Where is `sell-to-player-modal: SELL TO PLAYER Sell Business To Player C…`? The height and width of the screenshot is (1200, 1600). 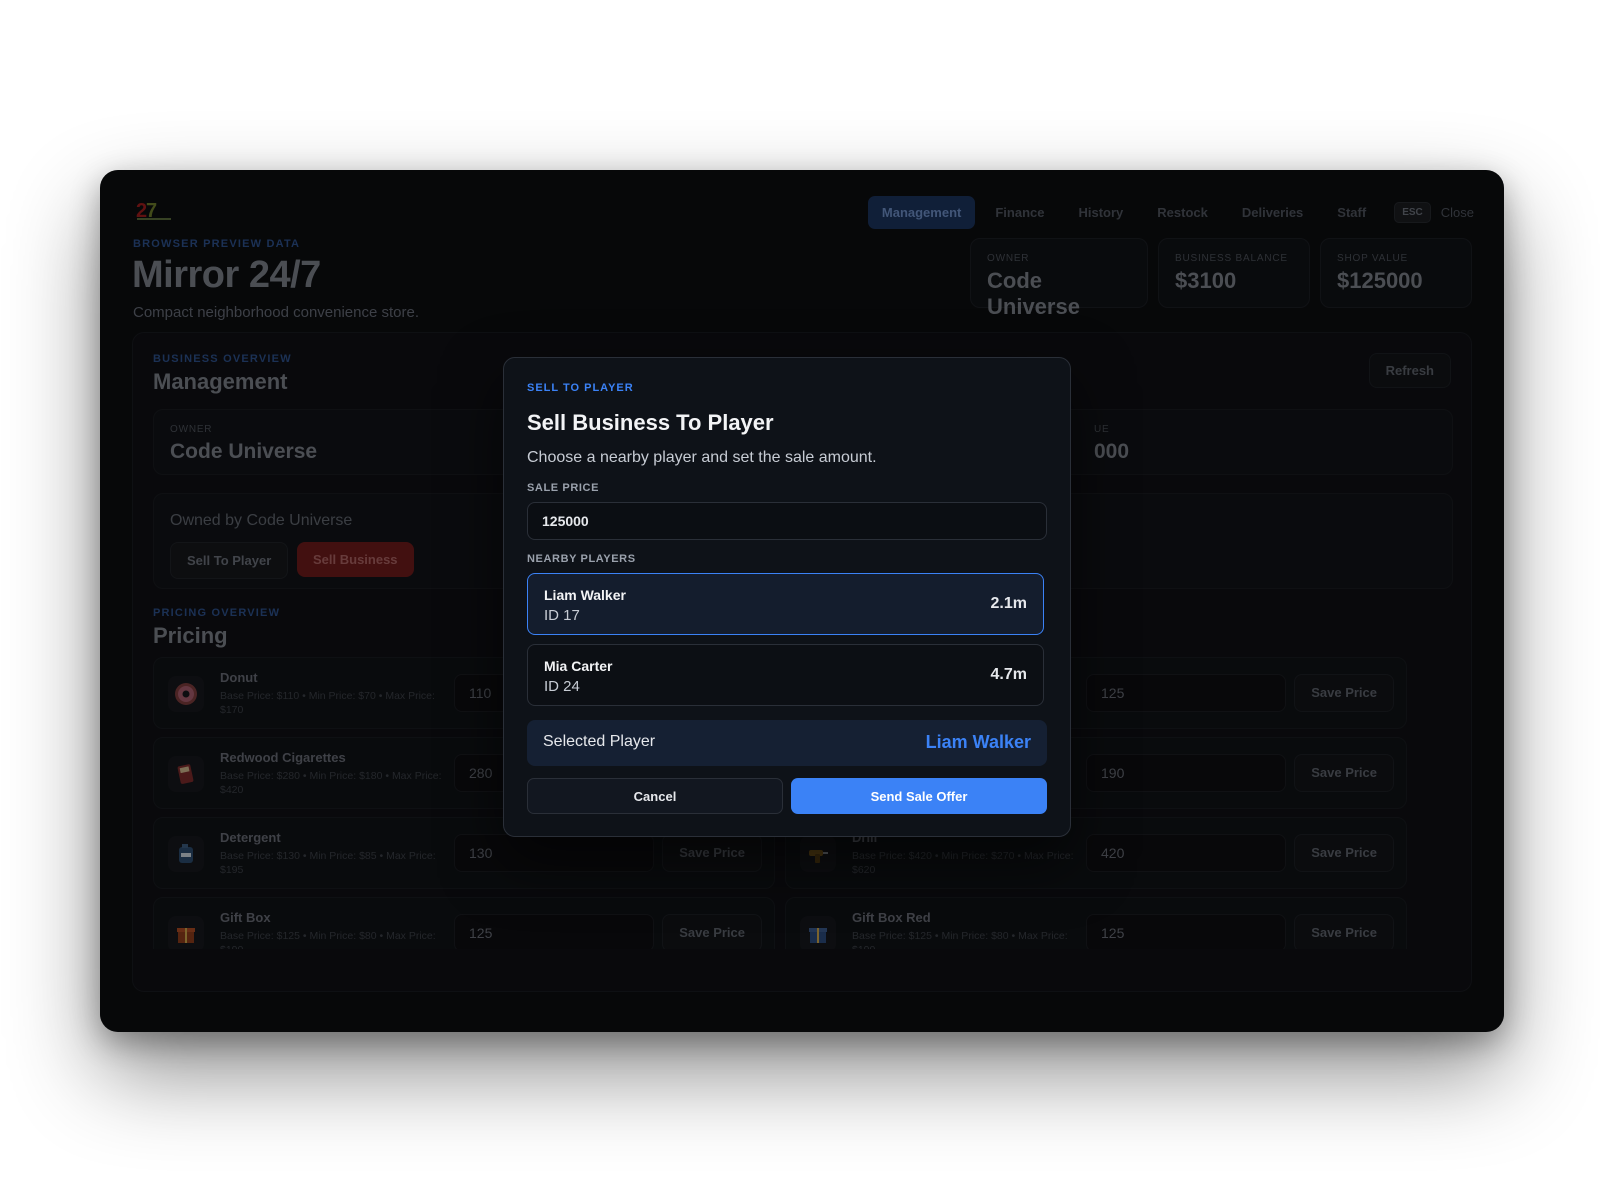
sell-to-player-modal: SELL TO PLAYER Sell Business To Player C… is located at coordinates (787, 597).